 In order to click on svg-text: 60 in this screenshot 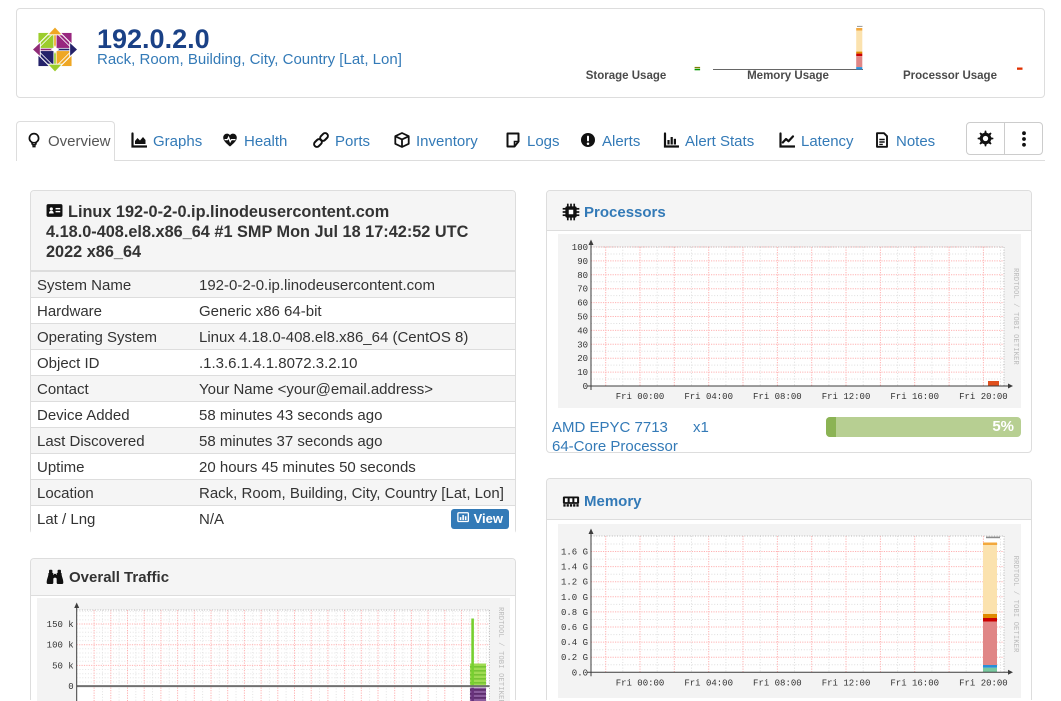, I will do `click(582, 304)`.